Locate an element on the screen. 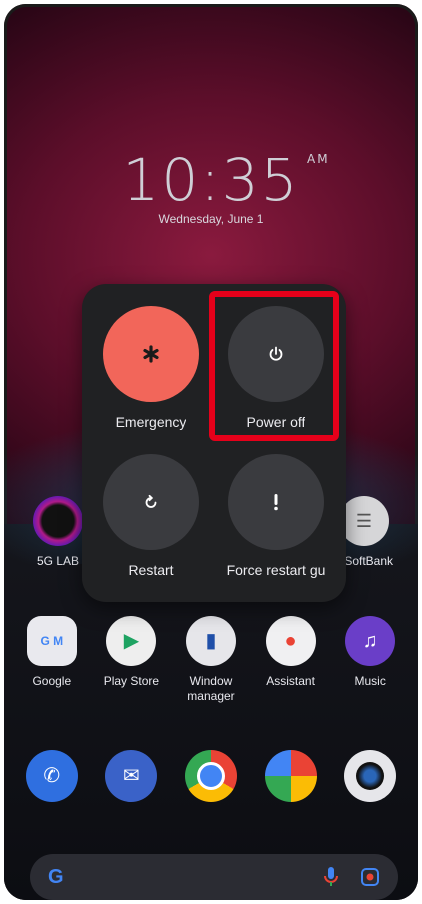  search-bar: G is located at coordinates (214, 877).